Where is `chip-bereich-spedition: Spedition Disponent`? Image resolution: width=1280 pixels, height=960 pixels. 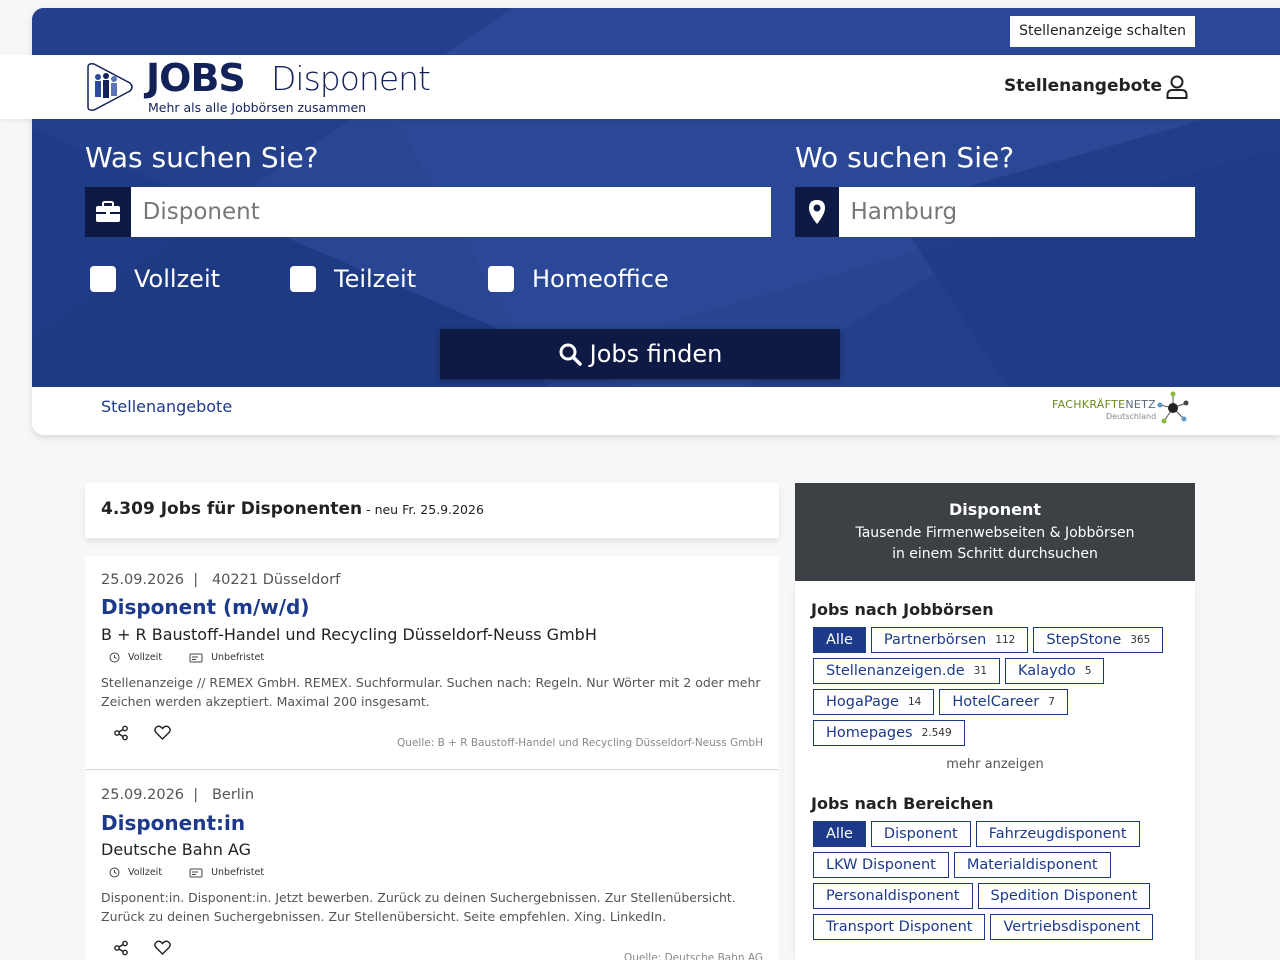 chip-bereich-spedition: Spedition Disponent is located at coordinates (1064, 896).